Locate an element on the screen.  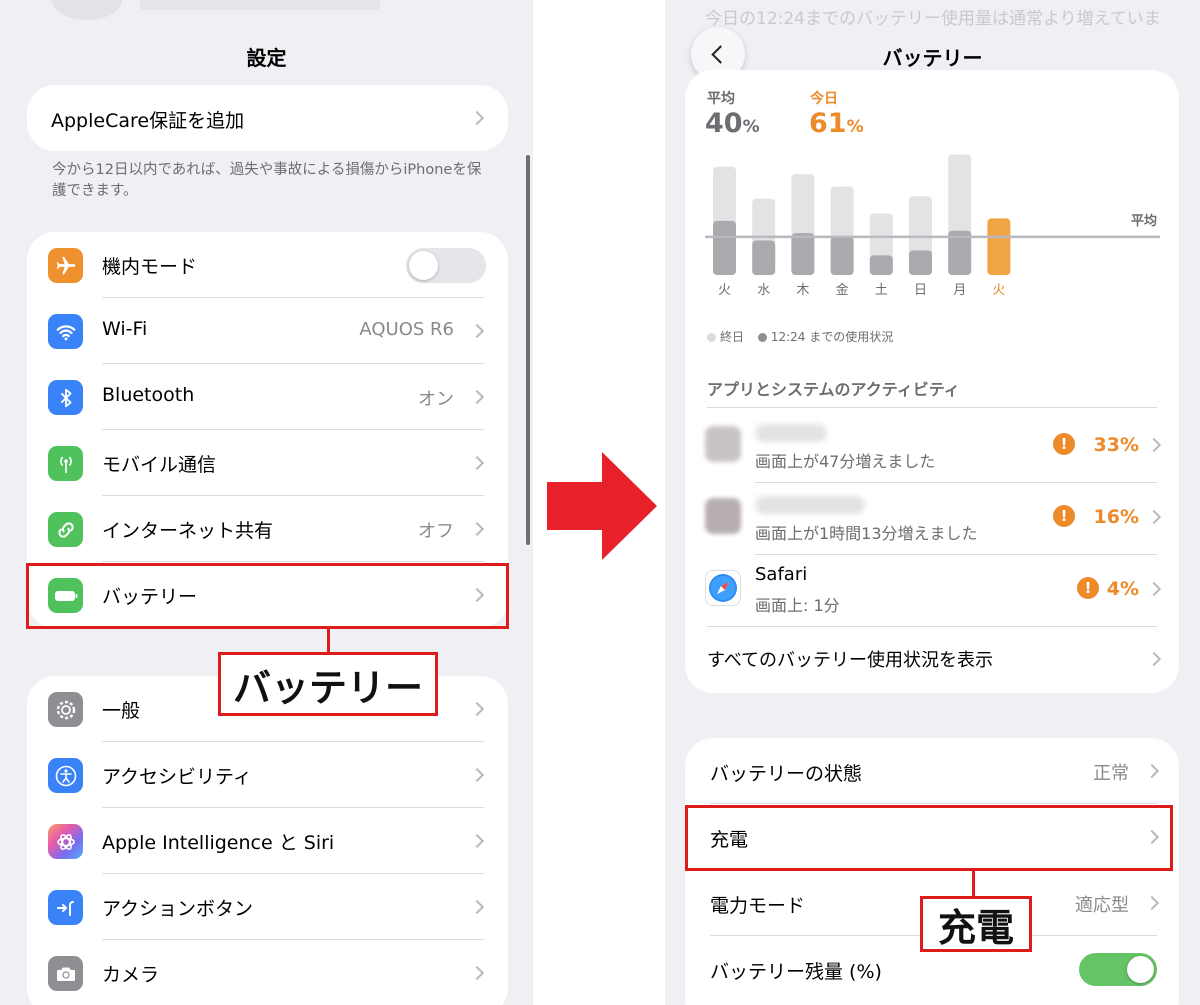
show-all-usage-button: すべてのバッテリー使用状況を表示 is located at coordinates (932, 659).